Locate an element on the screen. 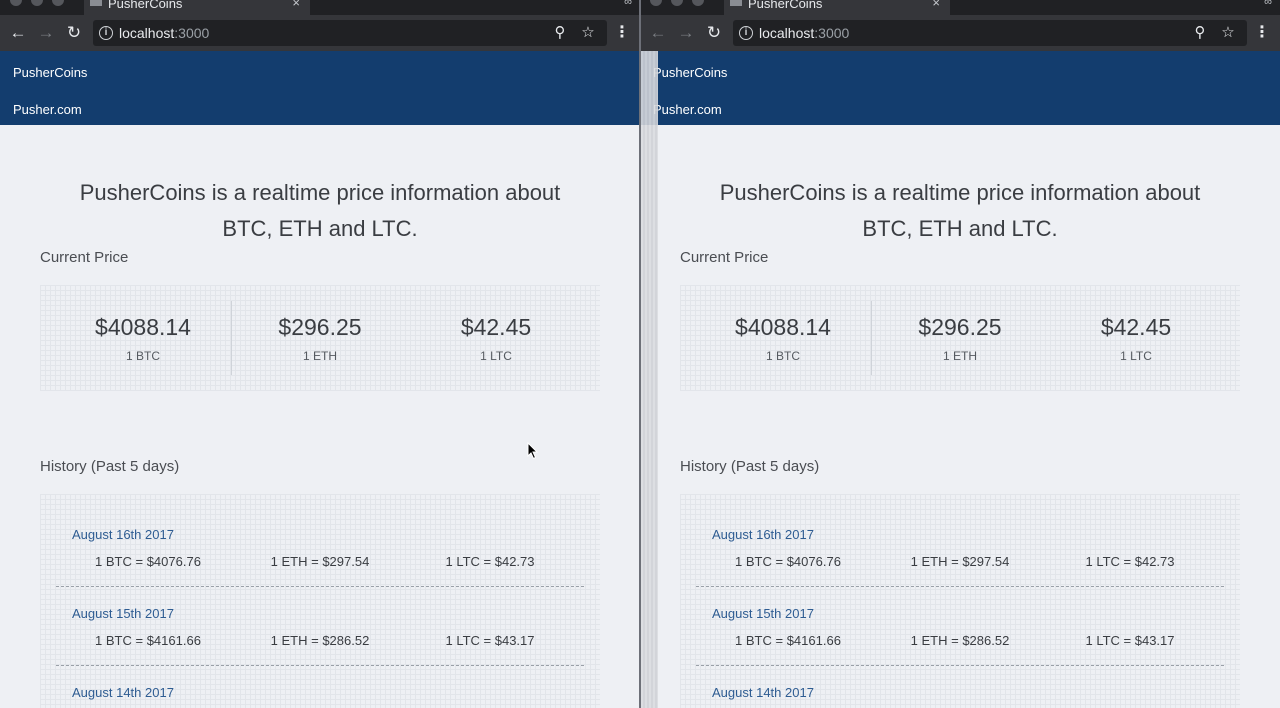 The image size is (1280, 708). mouse-cursor-icon is located at coordinates (533, 451).